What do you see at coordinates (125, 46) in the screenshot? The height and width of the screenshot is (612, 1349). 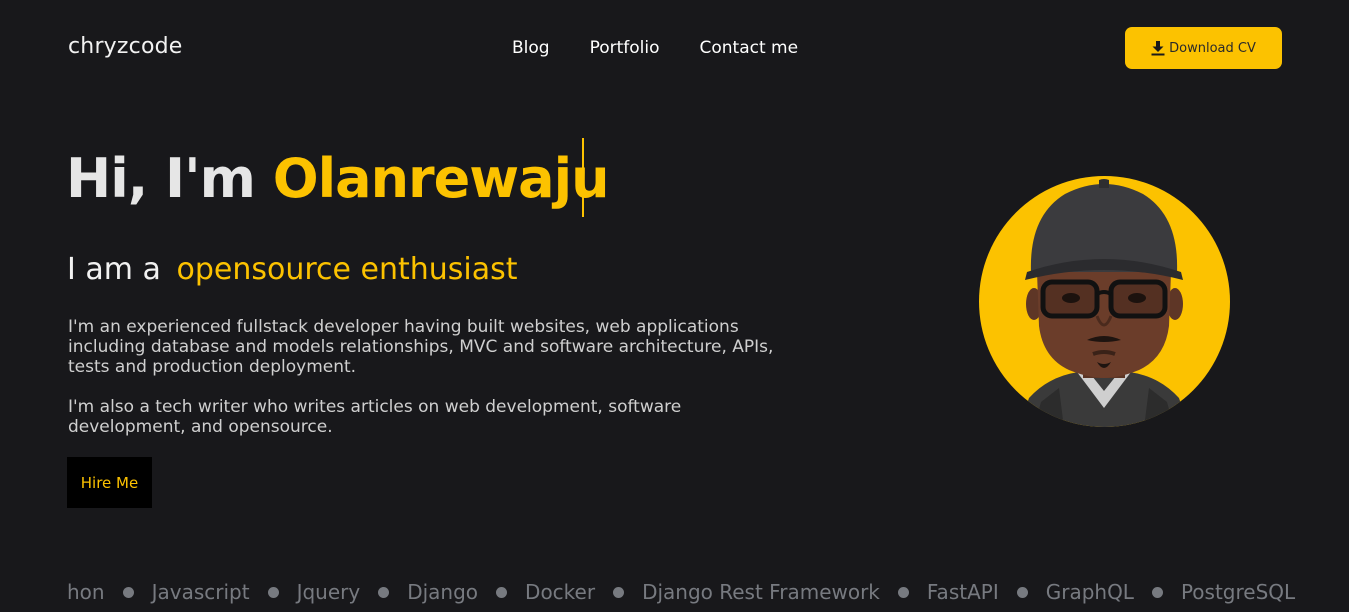 I see `brand-logo: chryzcode` at bounding box center [125, 46].